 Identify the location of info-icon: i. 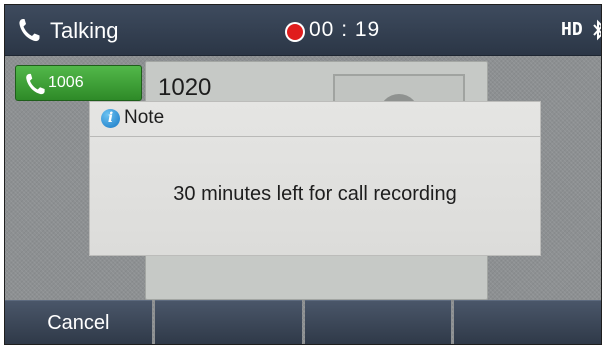
(110, 118).